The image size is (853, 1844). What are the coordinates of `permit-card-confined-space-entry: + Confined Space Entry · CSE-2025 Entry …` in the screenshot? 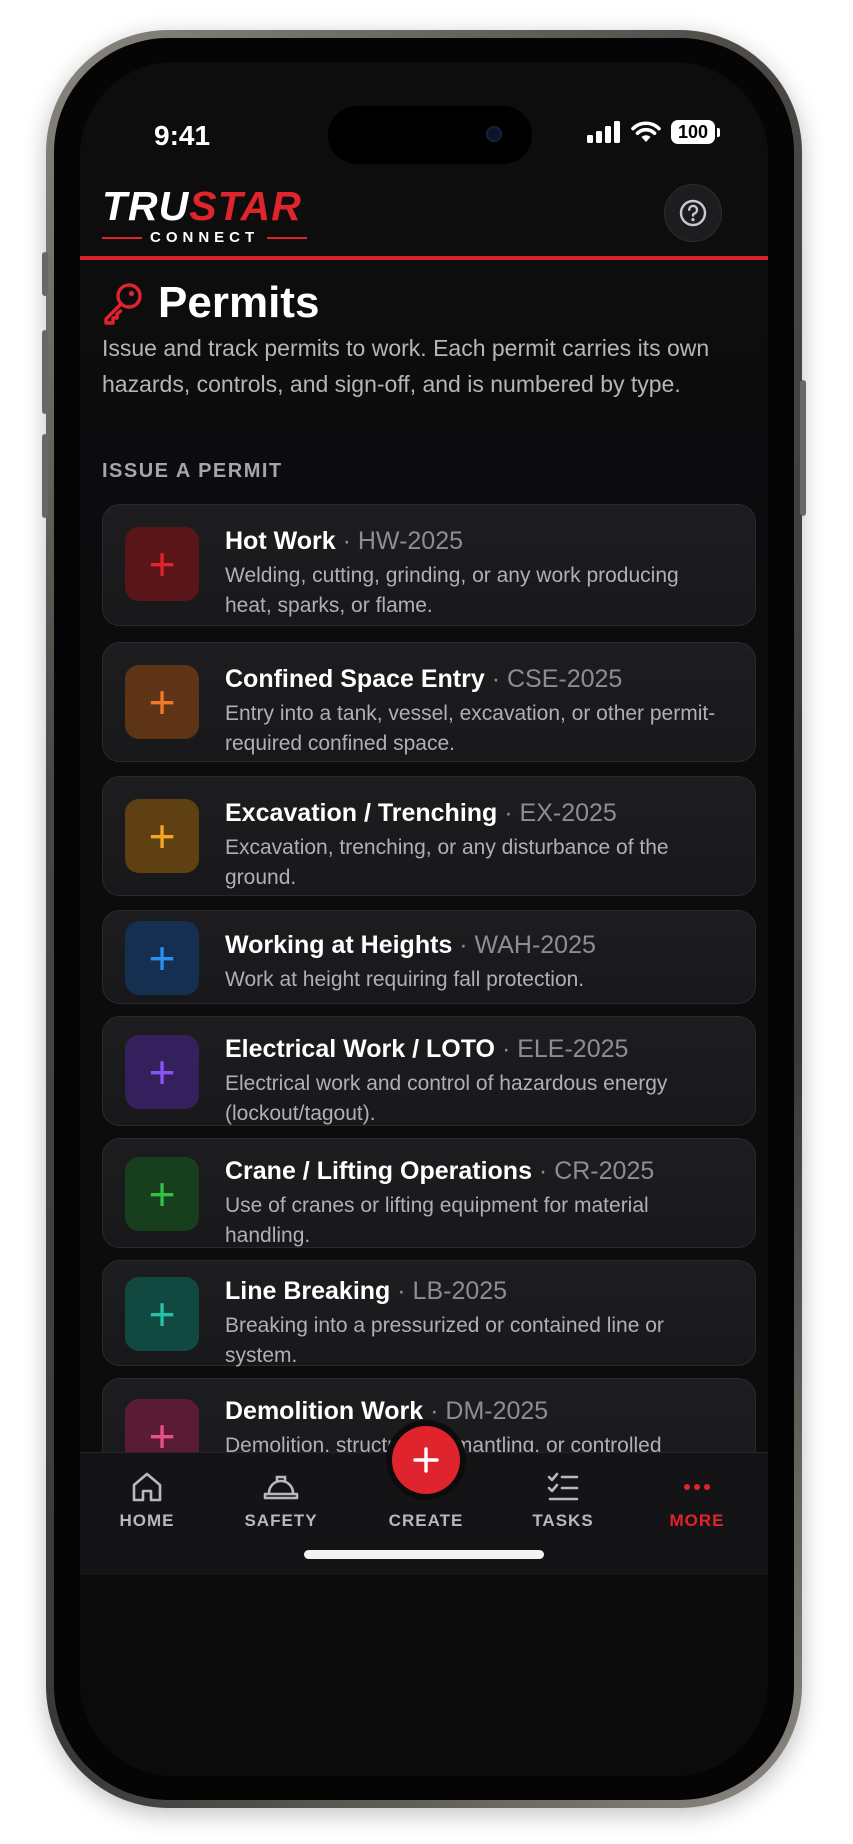 It's located at (429, 702).